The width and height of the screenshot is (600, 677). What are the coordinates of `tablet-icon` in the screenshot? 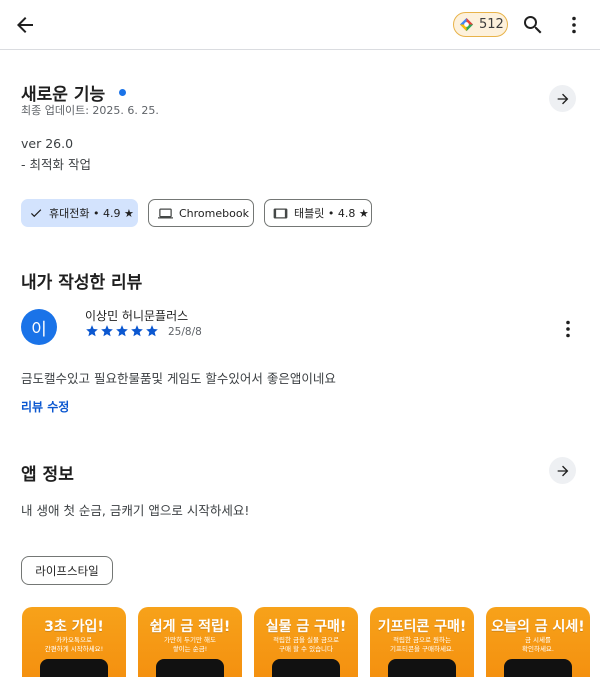 It's located at (280, 213).